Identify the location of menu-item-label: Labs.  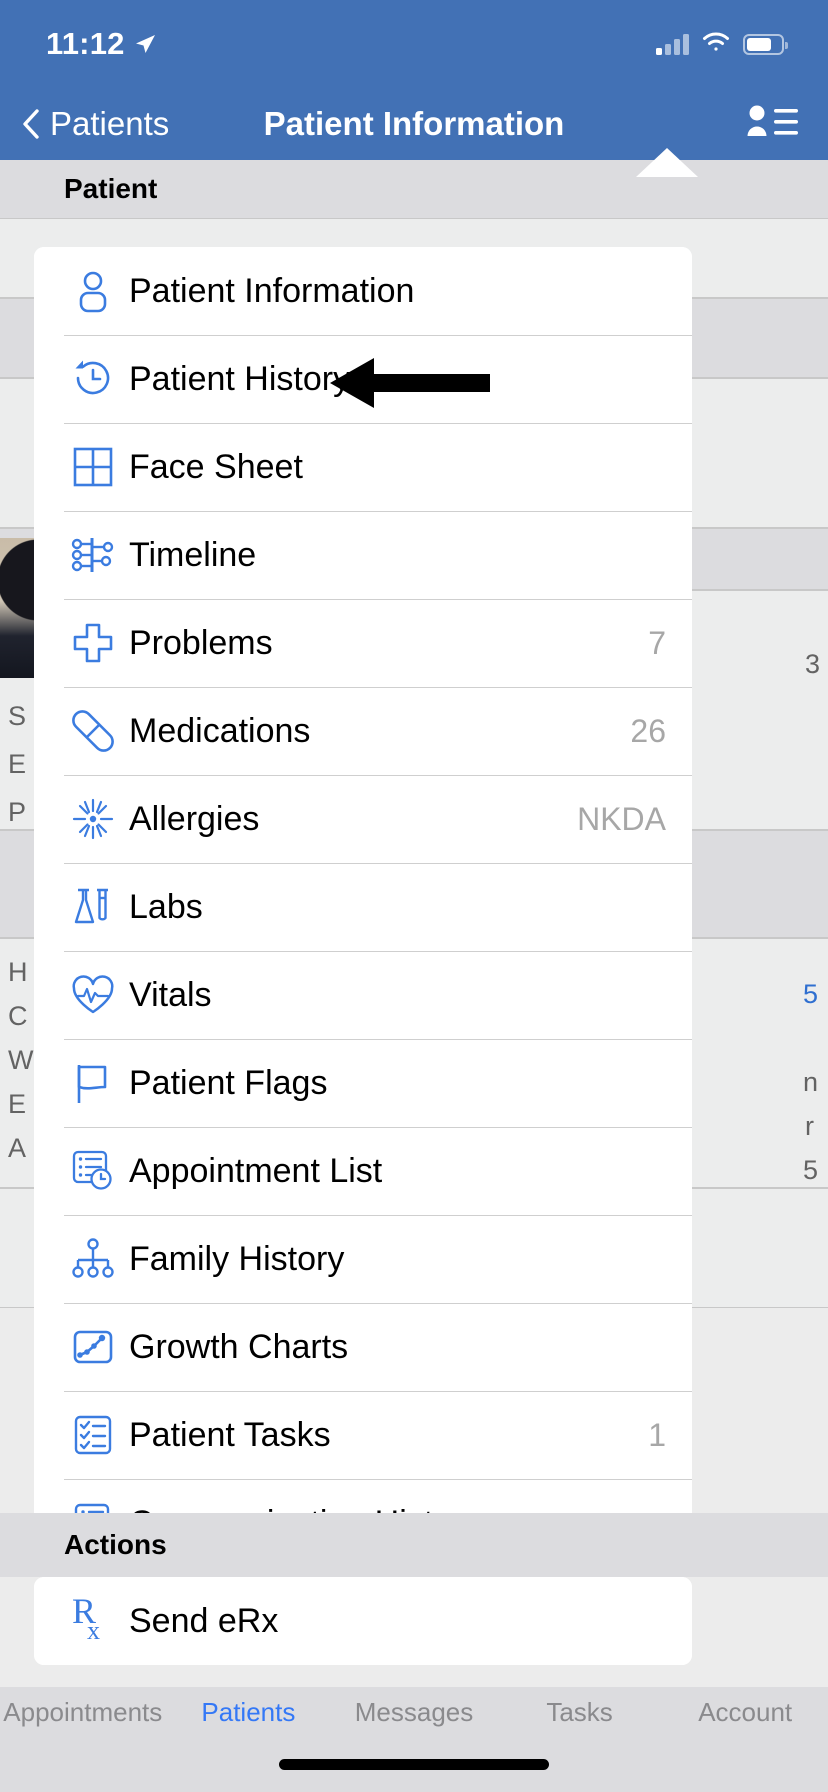
(166, 906).